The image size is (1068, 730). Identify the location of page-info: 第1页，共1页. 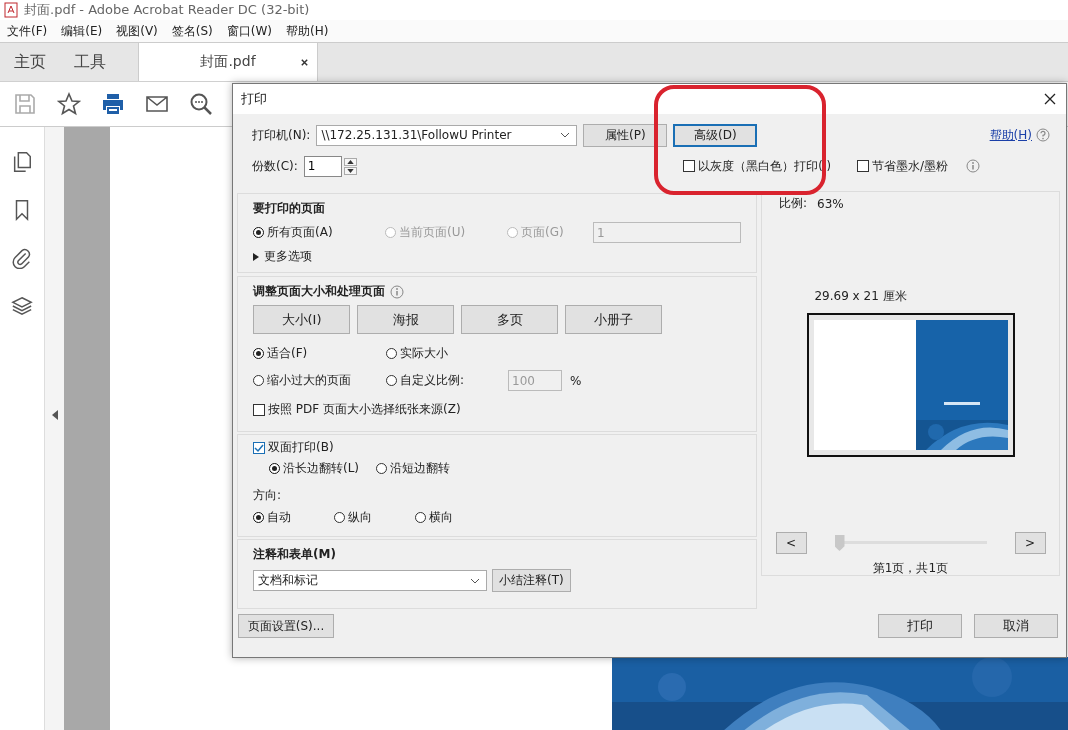
(910, 568).